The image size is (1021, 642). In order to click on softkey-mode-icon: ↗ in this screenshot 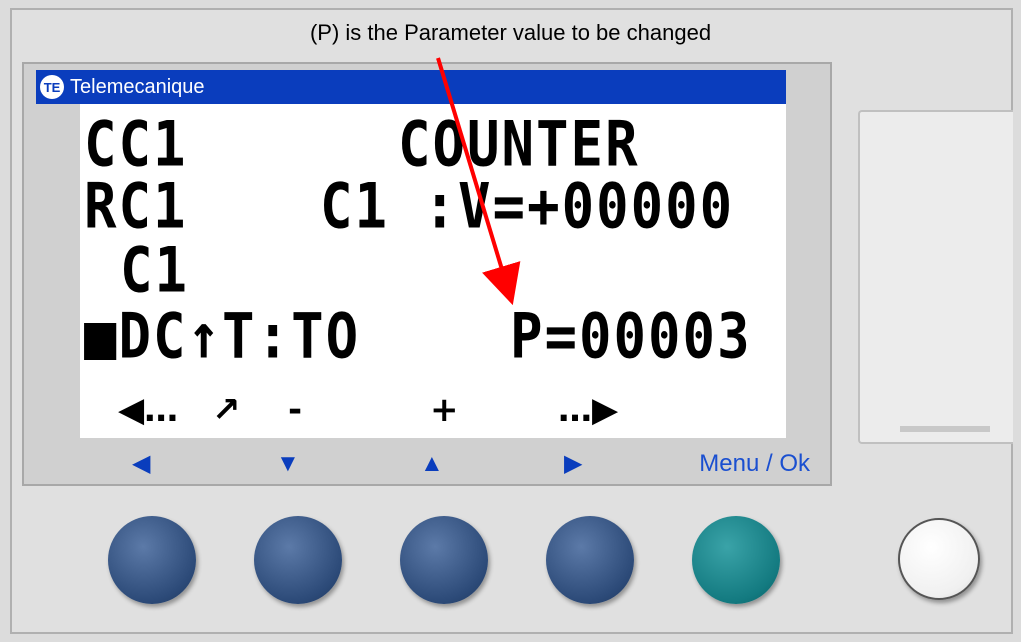, I will do `click(226, 410)`.